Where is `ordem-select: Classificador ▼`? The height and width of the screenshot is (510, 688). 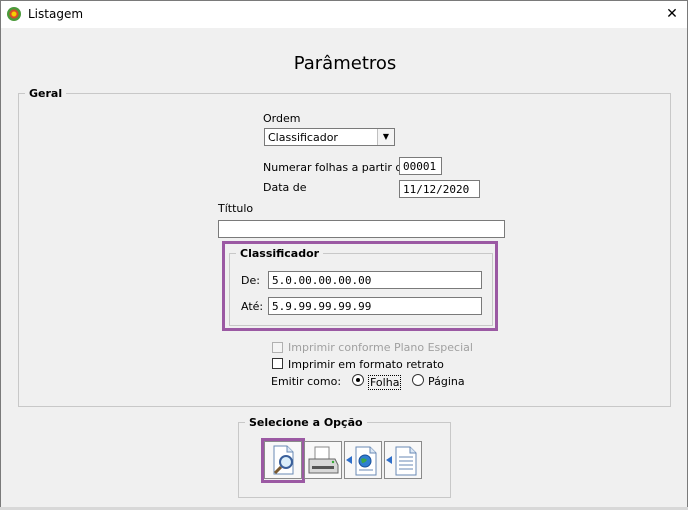 ordem-select: Classificador ▼ is located at coordinates (329, 137).